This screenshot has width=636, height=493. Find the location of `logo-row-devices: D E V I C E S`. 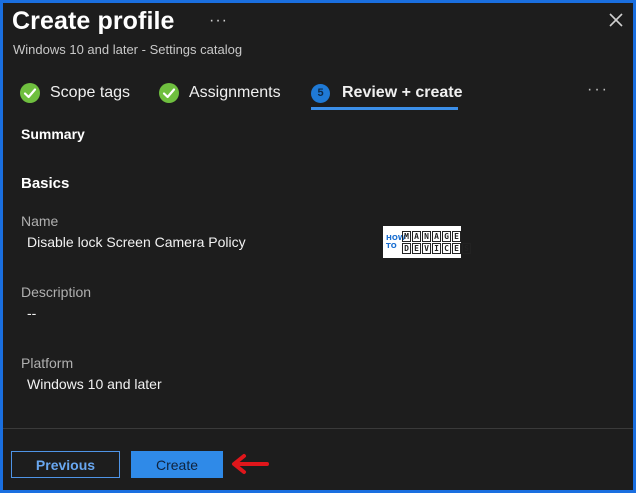

logo-row-devices: D E V I C E S is located at coordinates (436, 248).